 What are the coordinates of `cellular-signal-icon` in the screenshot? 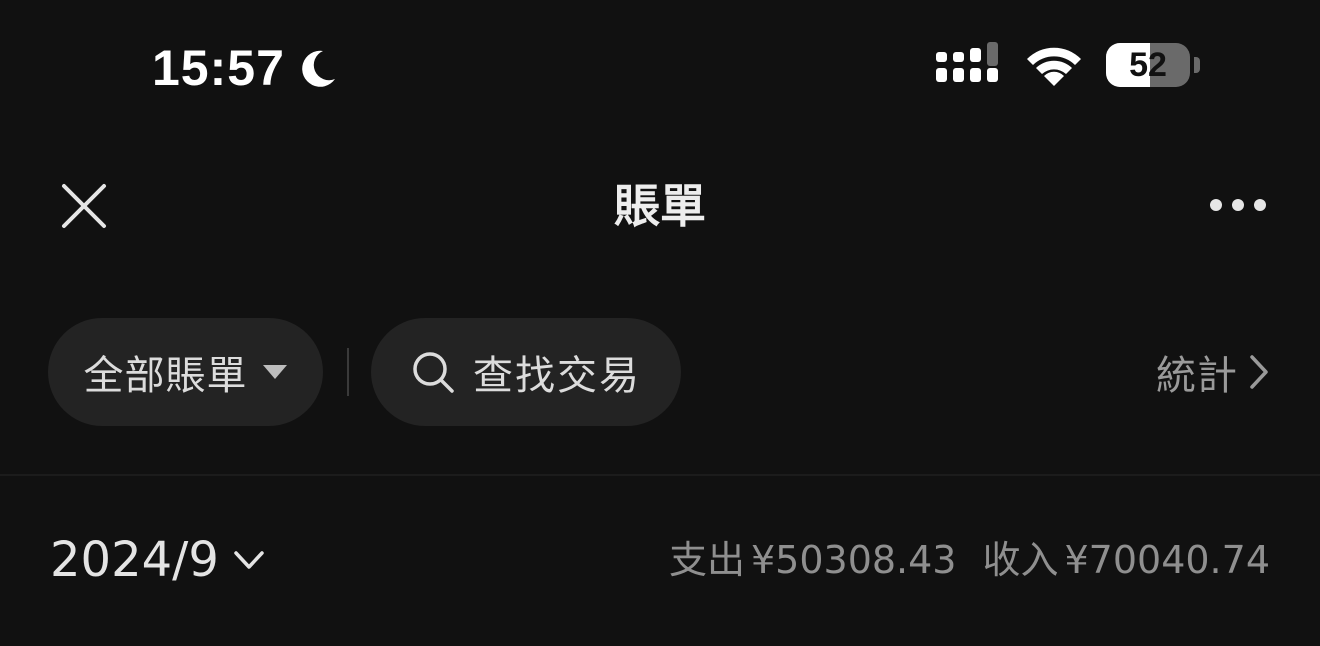 It's located at (967, 62).